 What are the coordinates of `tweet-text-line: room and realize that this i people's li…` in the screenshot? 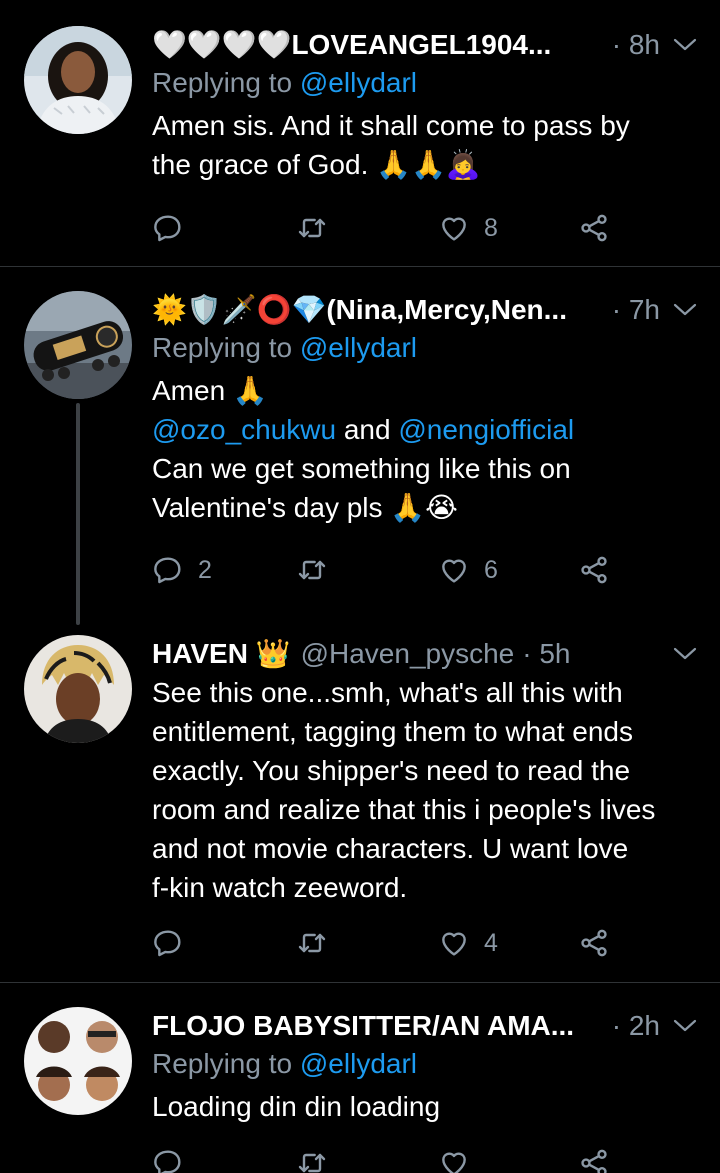 It's located at (404, 809).